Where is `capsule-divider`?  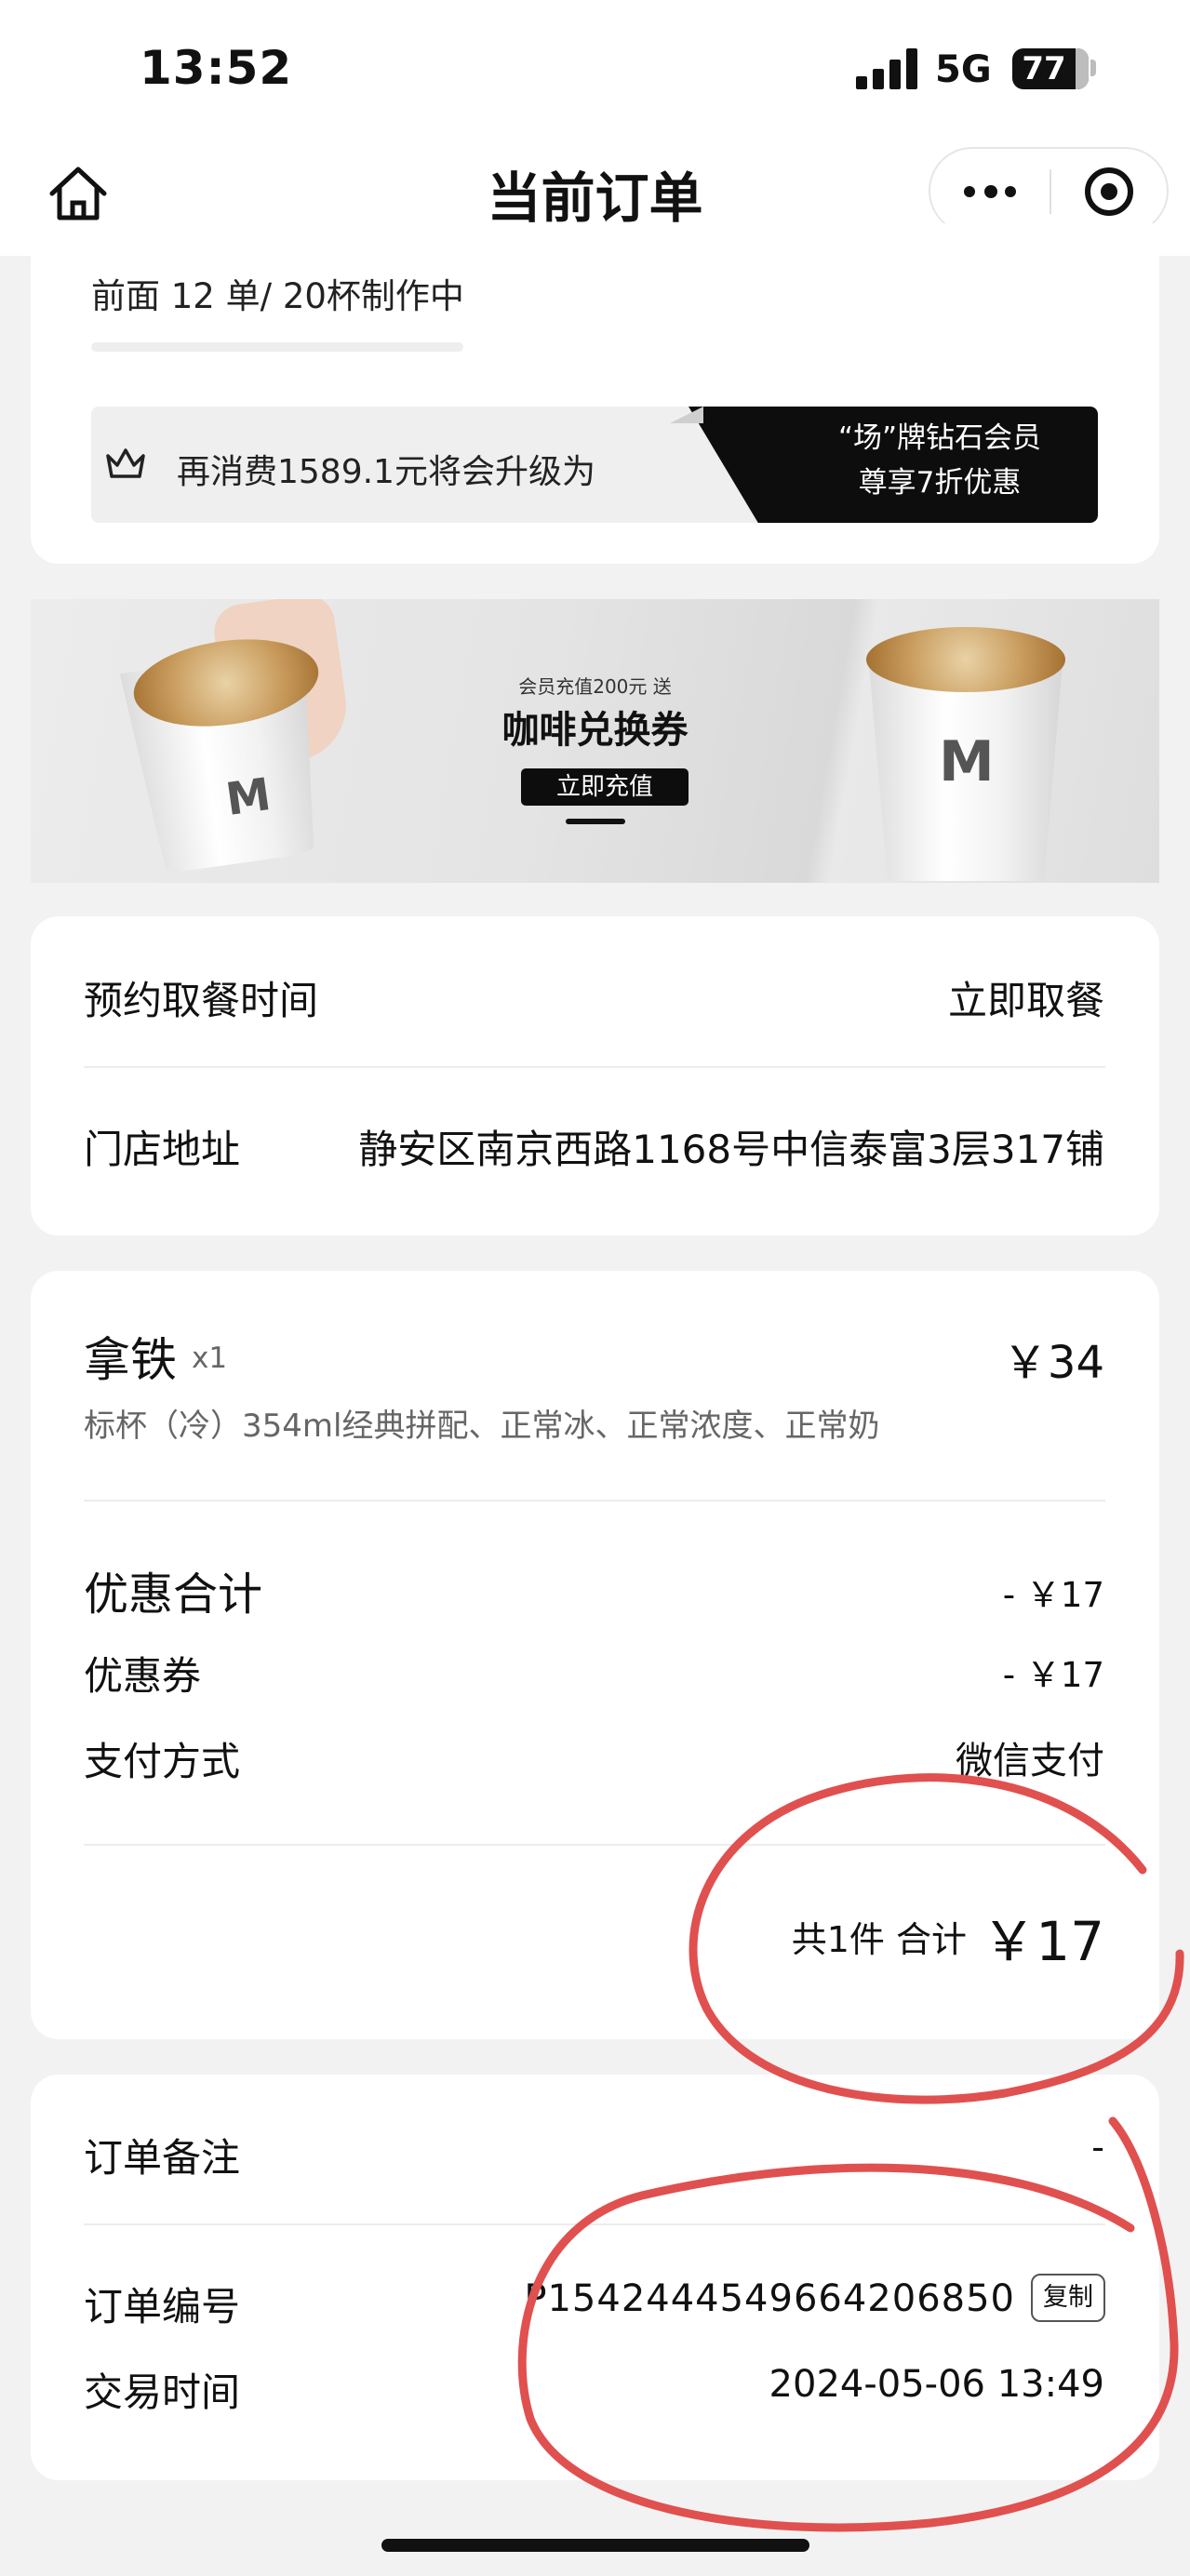
capsule-divider is located at coordinates (1050, 191).